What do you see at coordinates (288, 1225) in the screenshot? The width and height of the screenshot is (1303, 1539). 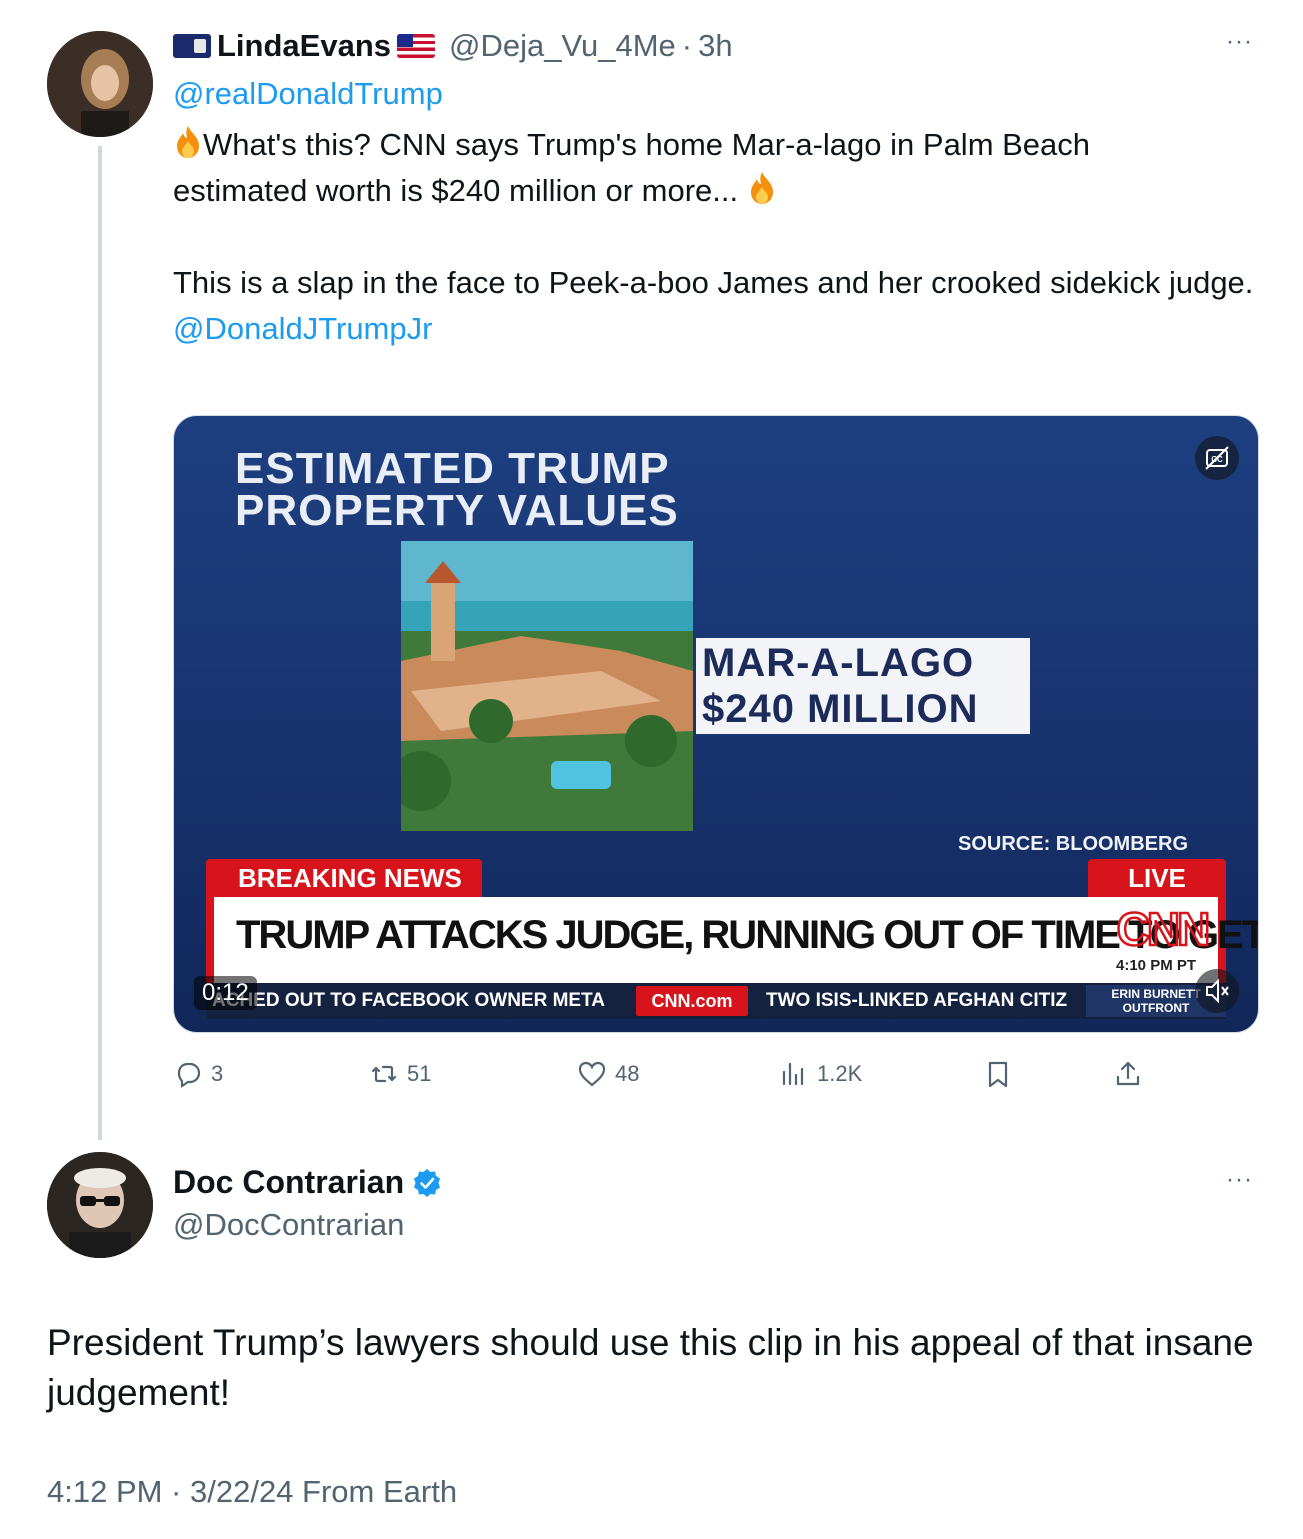 I see `tweet2-handle: @DocContrarian` at bounding box center [288, 1225].